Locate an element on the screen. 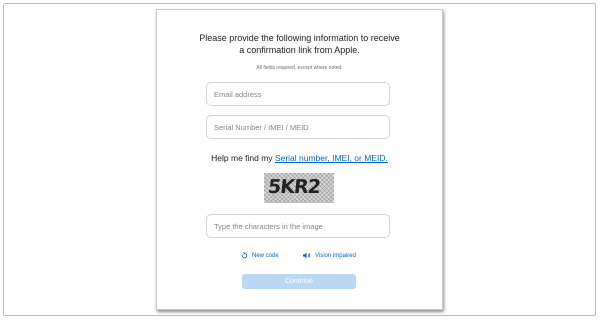 This screenshot has width=600, height=320. speaker-icon is located at coordinates (306, 255).